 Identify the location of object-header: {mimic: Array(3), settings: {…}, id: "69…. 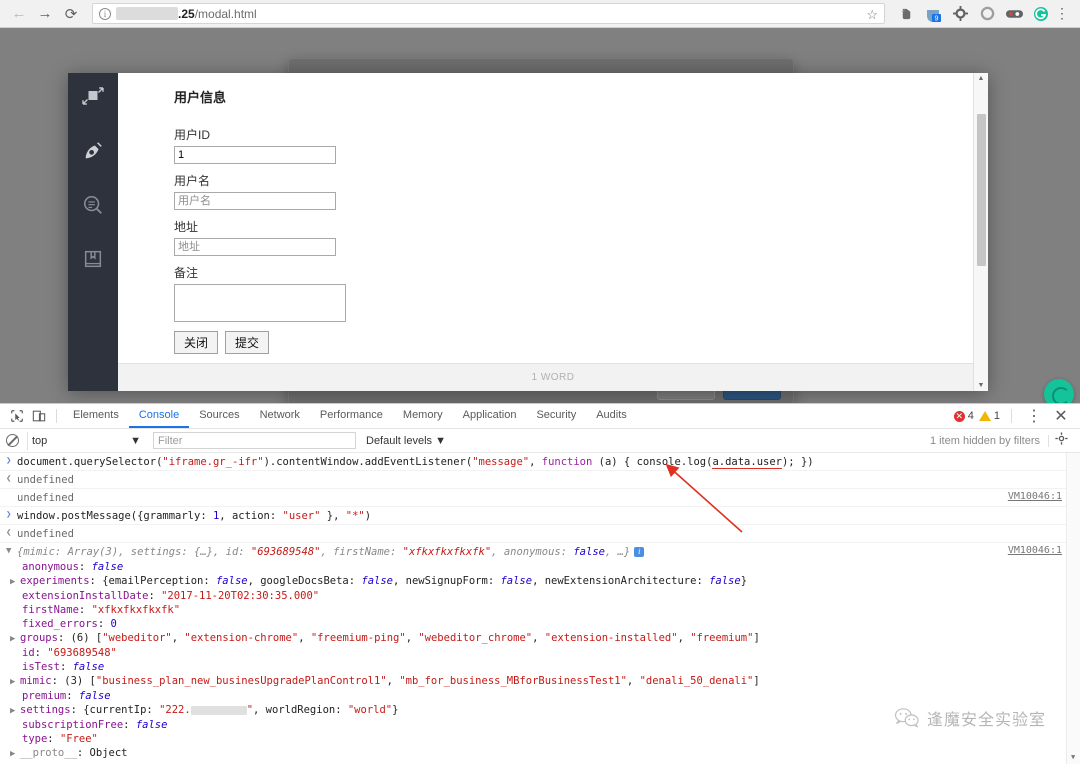
(548, 552).